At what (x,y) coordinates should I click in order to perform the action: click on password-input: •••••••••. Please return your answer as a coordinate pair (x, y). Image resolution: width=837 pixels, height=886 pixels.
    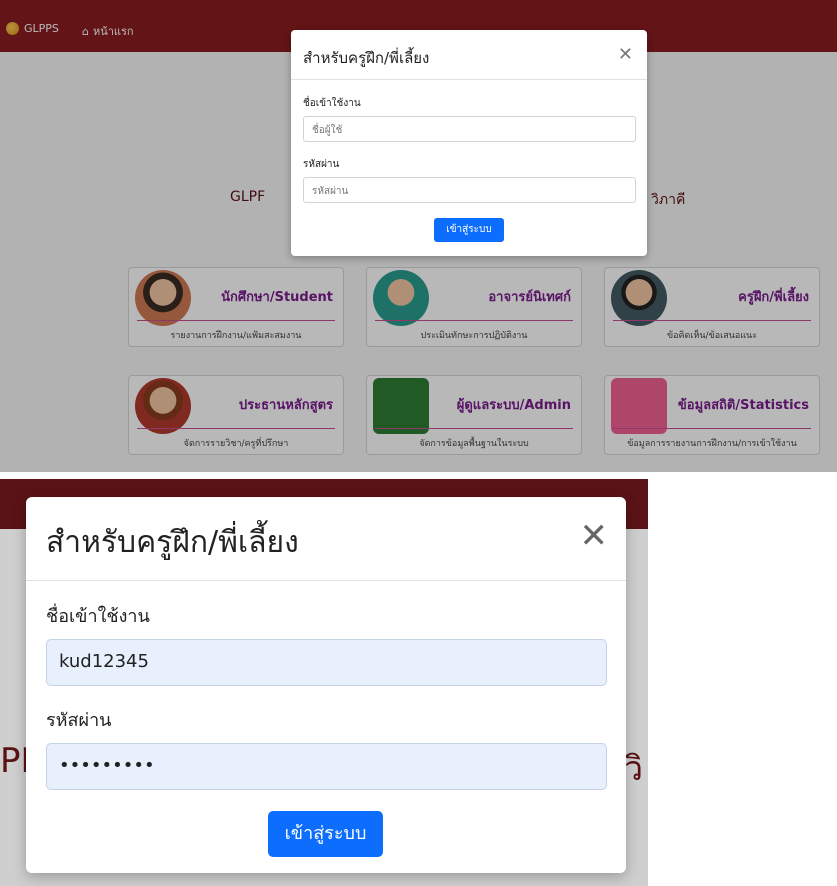
    Looking at the image, I should click on (326, 766).